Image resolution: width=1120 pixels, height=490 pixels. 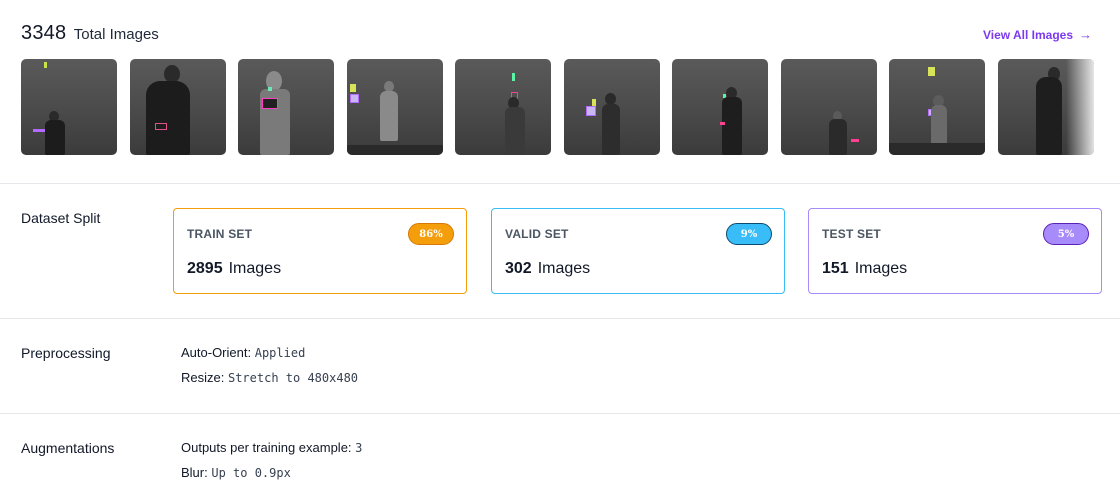 I want to click on test-percent-badge: 5%, so click(x=1066, y=234).